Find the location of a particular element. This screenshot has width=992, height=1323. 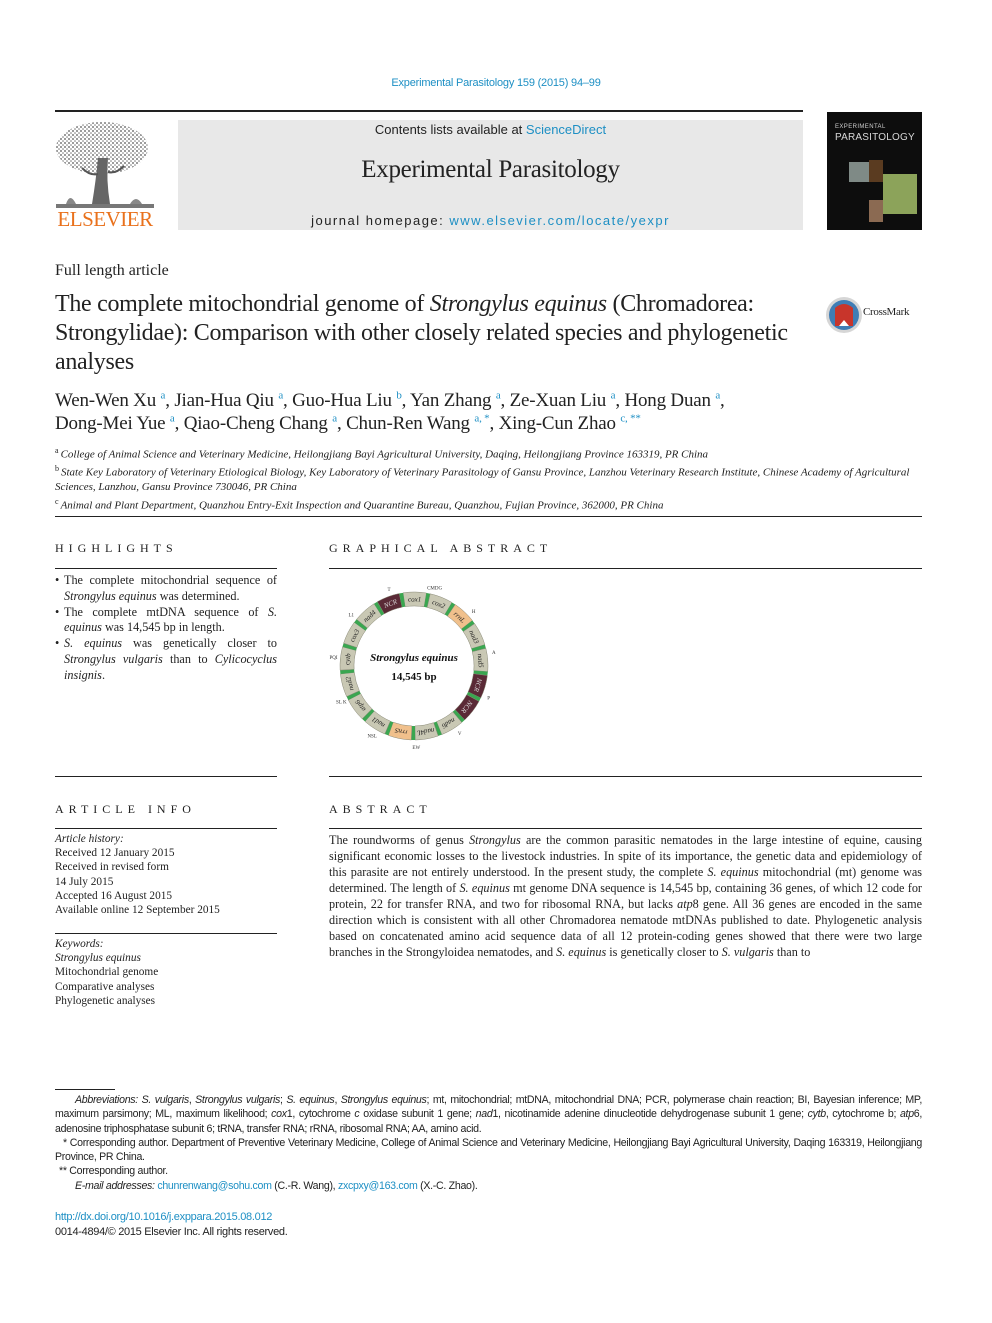

highlight-italic: S. equinus is located at coordinates (170, 619).